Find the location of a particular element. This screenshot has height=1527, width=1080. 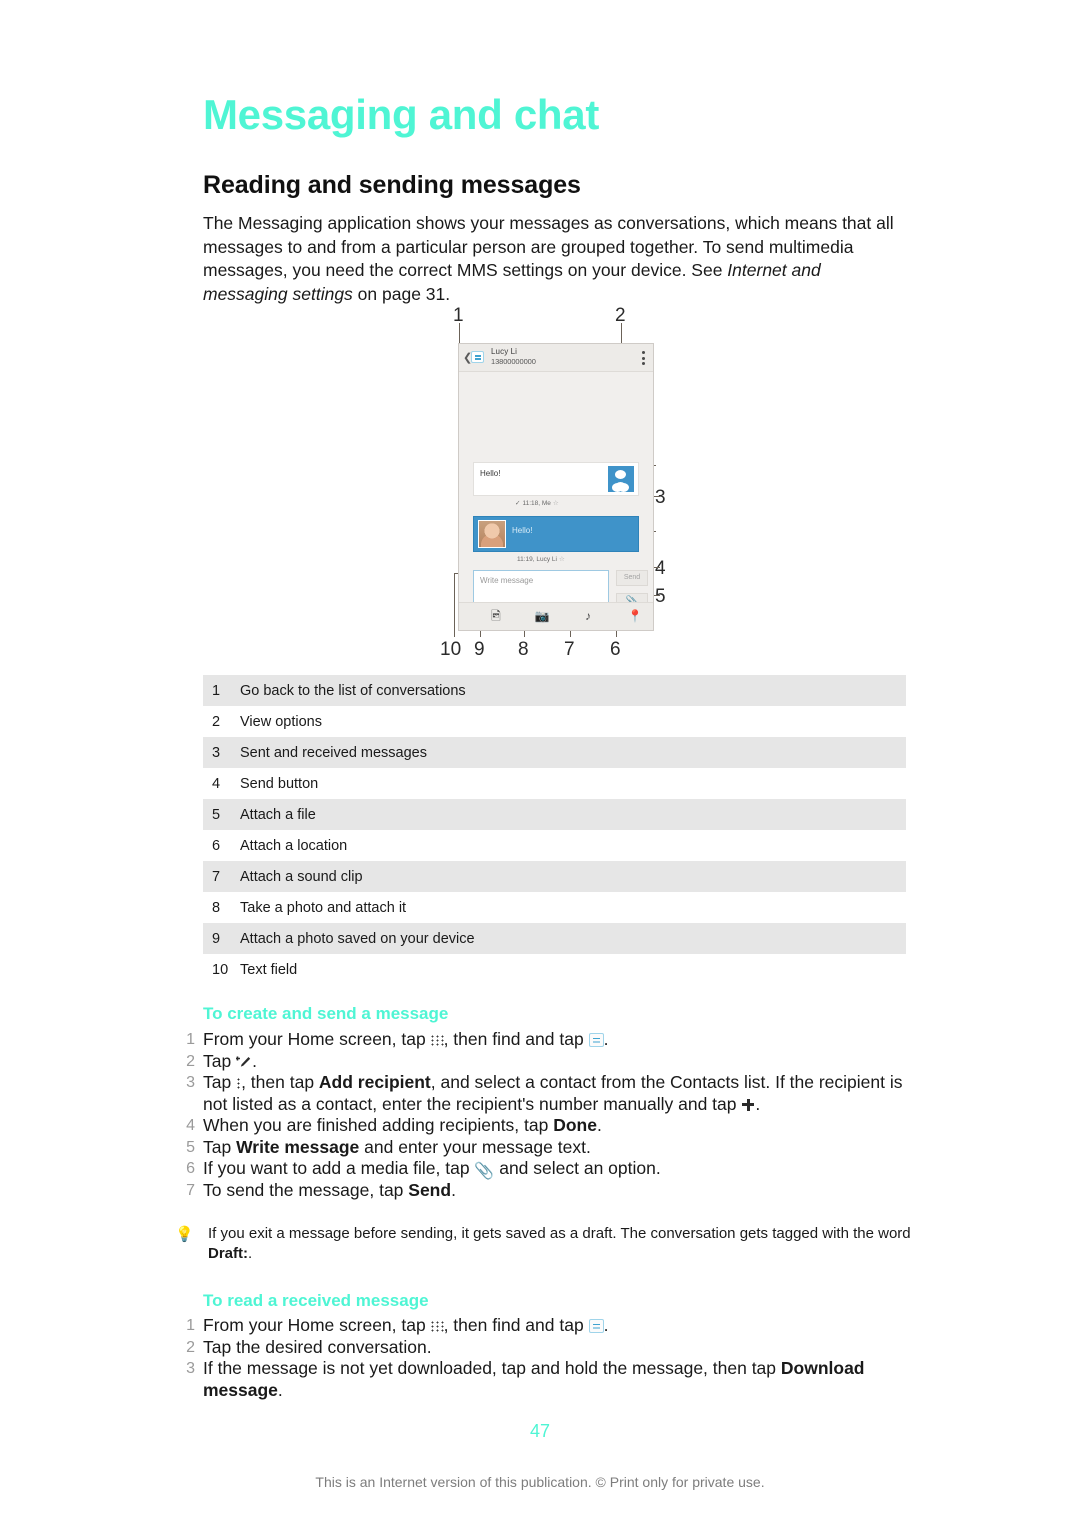

view-options-icon is located at coordinates (643, 358).